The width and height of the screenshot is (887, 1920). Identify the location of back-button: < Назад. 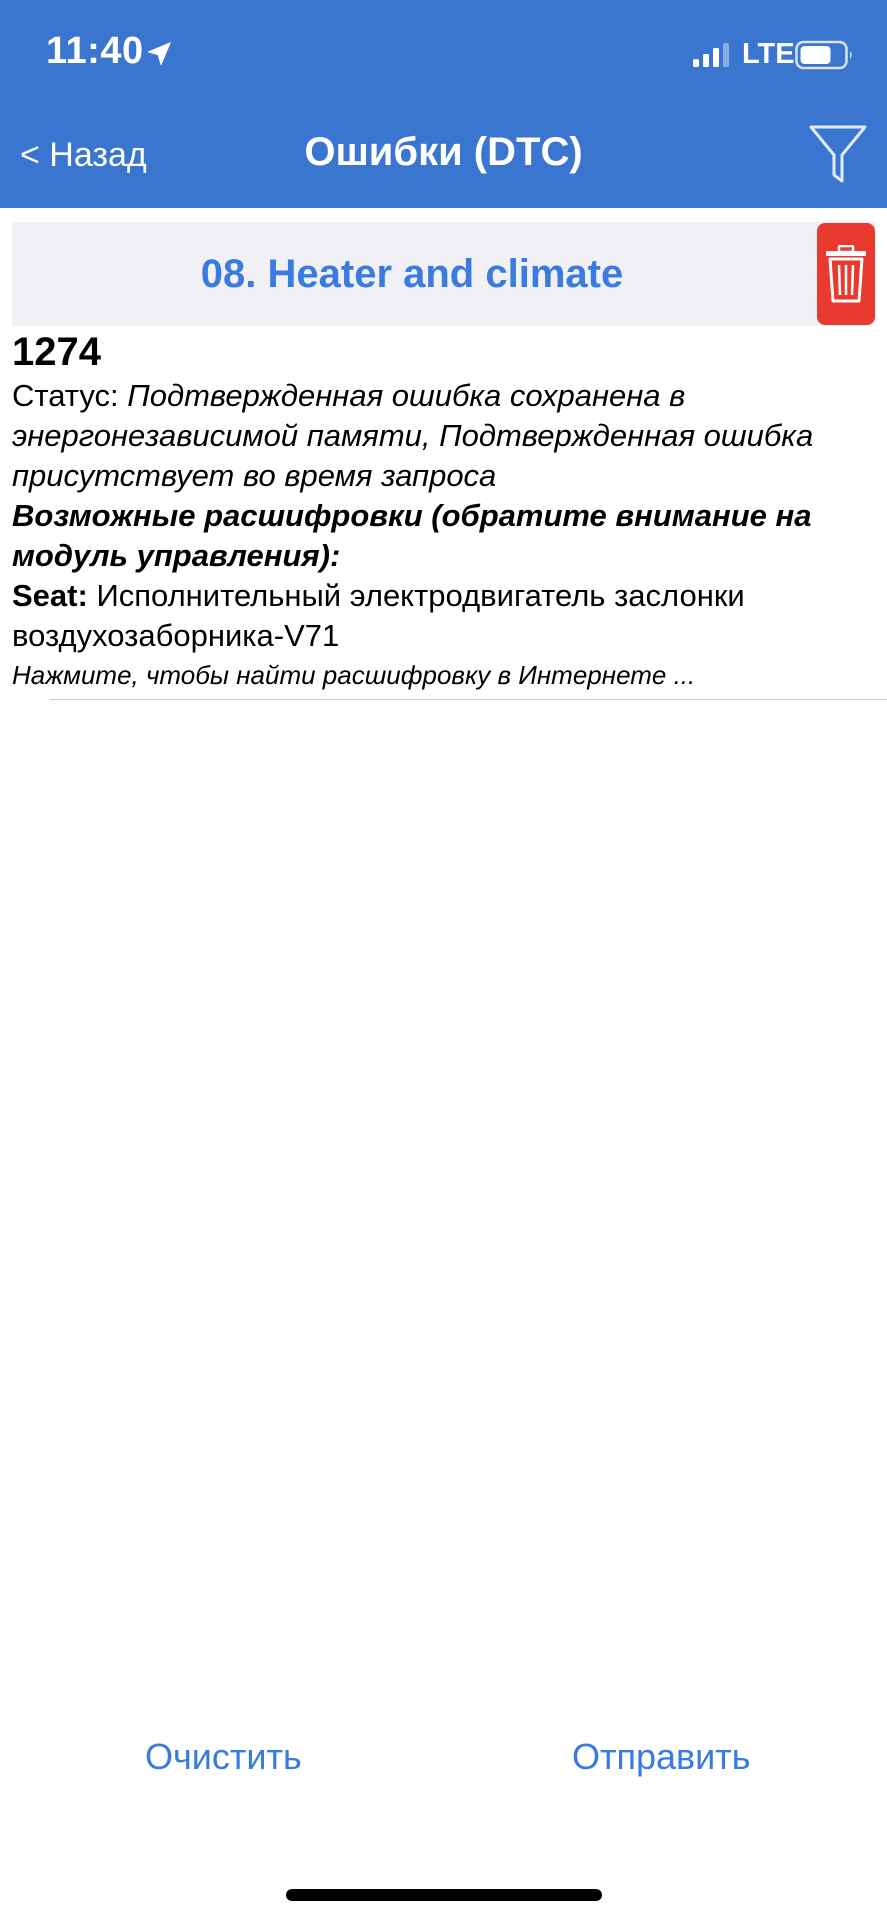
(83, 155).